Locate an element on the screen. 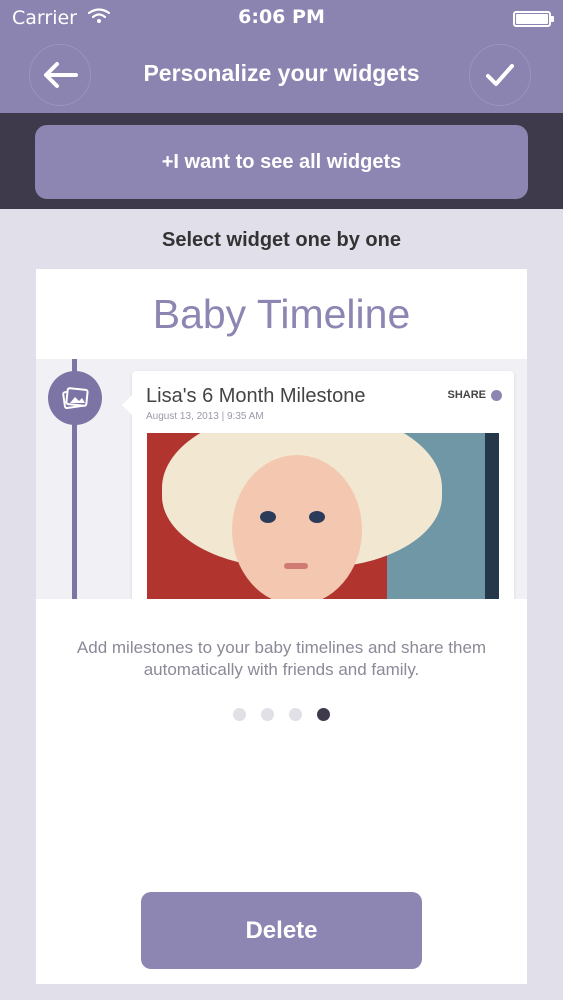 This screenshot has height=1000, width=563. header: Carrier 6:06 PM Personalize your widgets is located at coordinates (281, 56).